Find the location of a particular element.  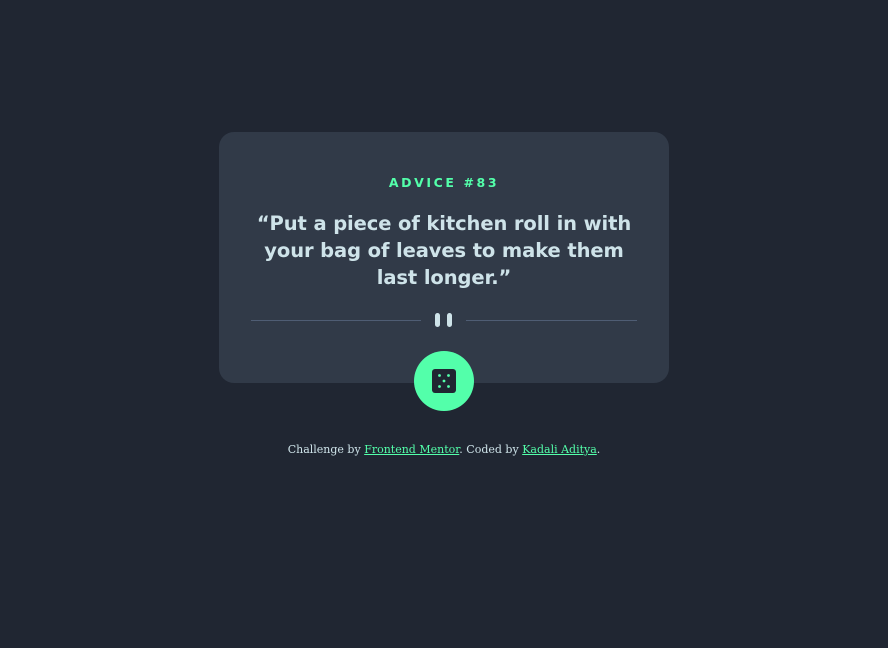

advice-number: ADVICE #83 is located at coordinates (444, 182).